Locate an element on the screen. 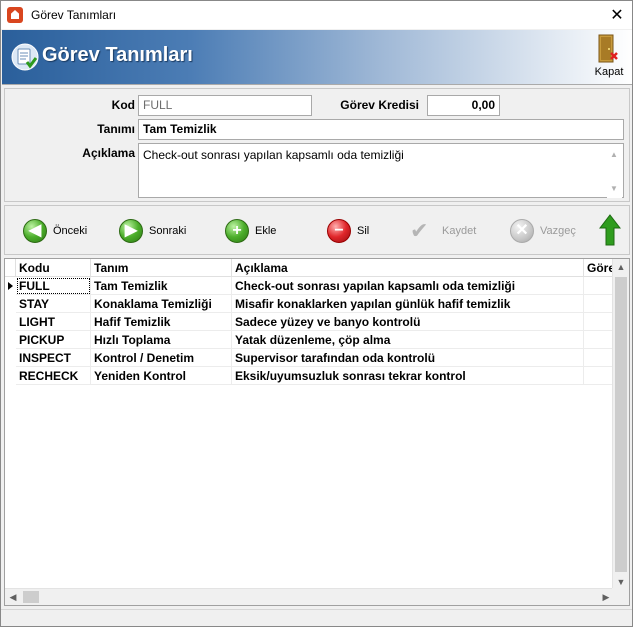 The height and width of the screenshot is (627, 633). vertical-scroll-thumb is located at coordinates (621, 424).